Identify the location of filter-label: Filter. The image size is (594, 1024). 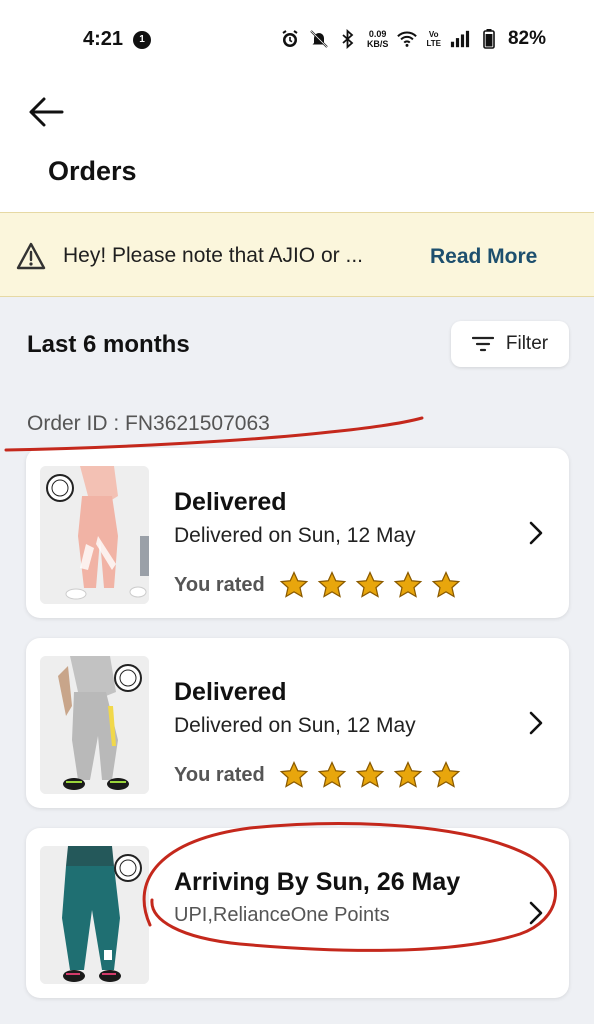
(527, 343).